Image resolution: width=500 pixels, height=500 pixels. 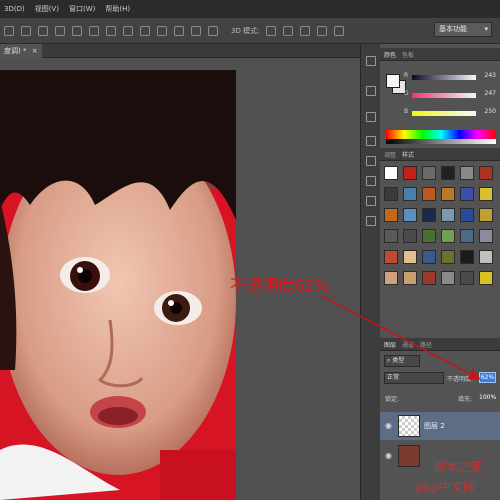 What do you see at coordinates (444, 77) in the screenshot?
I see `red-gradient-bar` at bounding box center [444, 77].